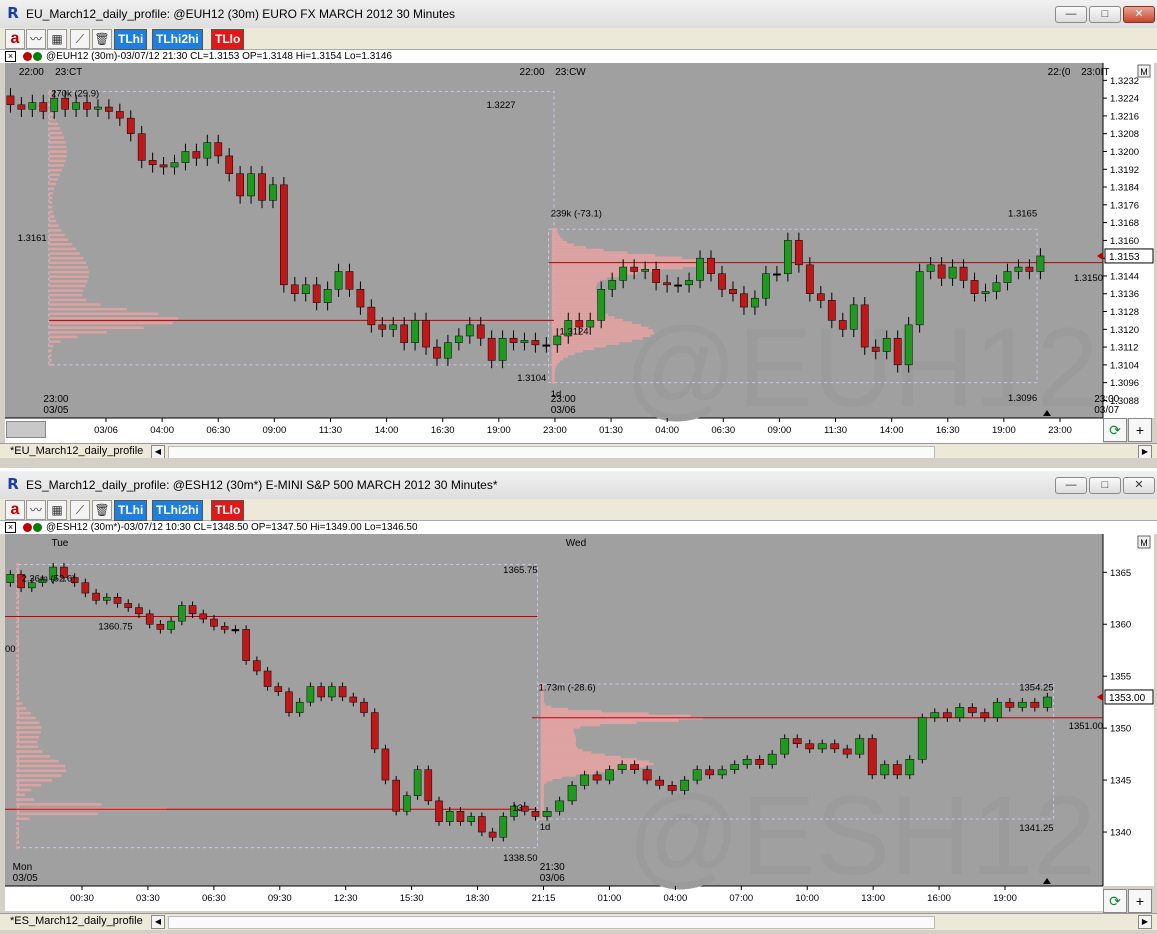  Describe the element at coordinates (1124, 257) in the screenshot. I see `last-price-label: 1.3153` at that location.